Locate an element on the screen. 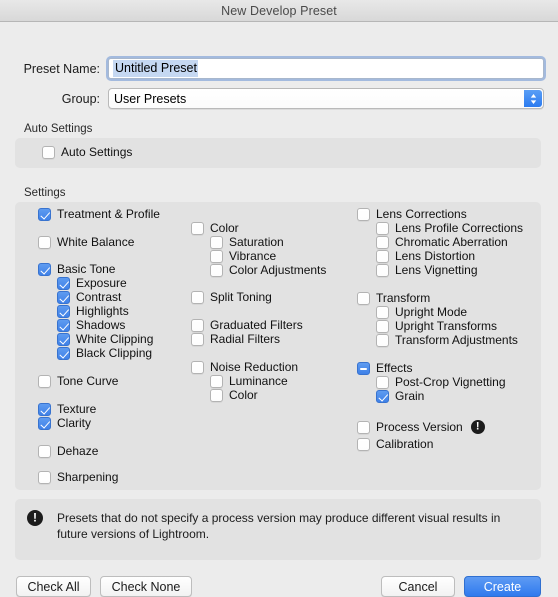 The image size is (558, 597). checkbox-box-left-texture is located at coordinates (44, 409).